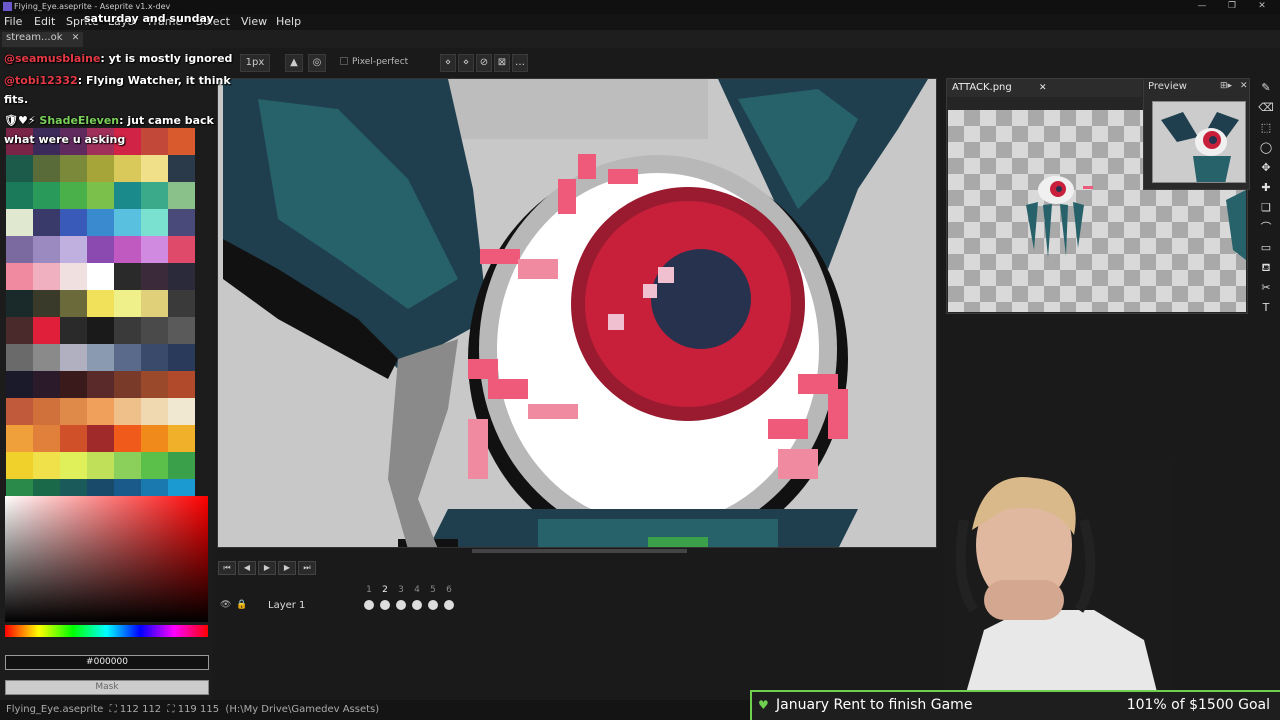  Describe the element at coordinates (449, 590) in the screenshot. I see `frame-number: 6` at that location.